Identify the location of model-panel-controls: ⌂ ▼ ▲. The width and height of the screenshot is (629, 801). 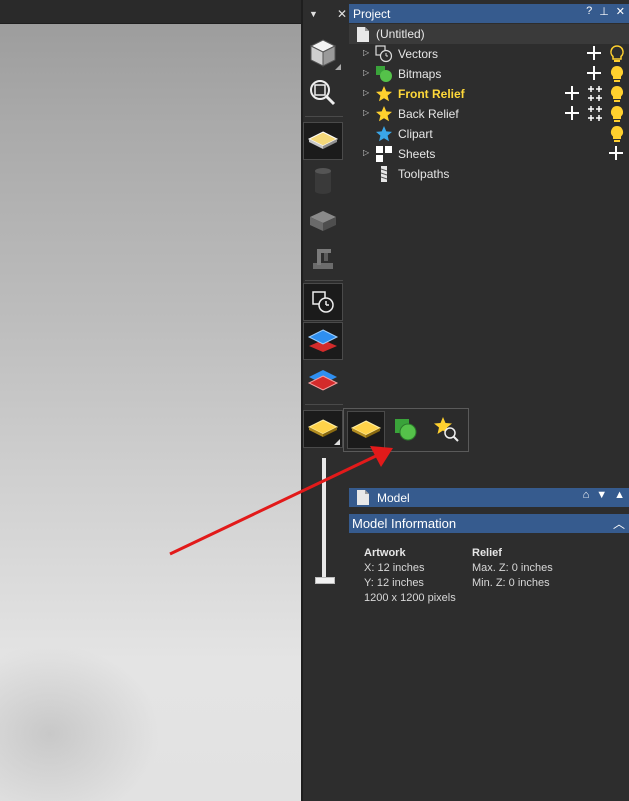
(604, 495).